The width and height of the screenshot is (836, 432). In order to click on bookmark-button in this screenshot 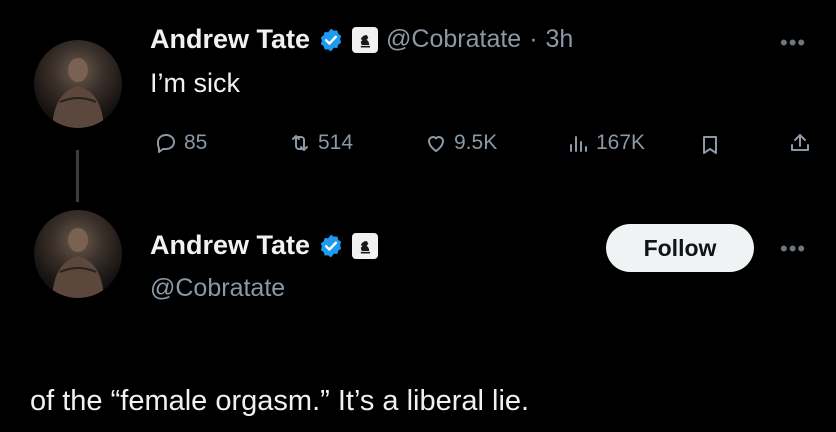, I will do `click(710, 147)`.